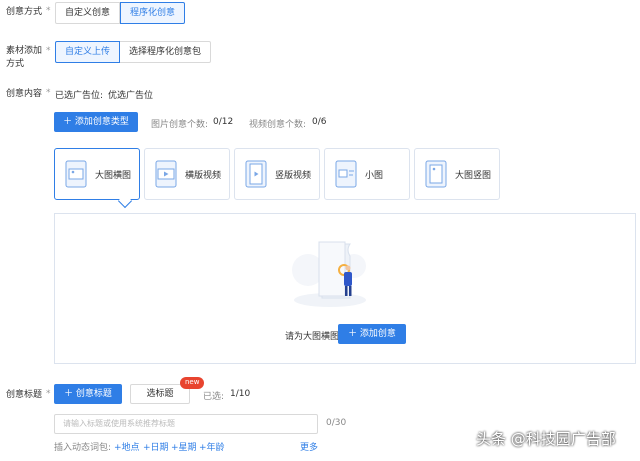  Describe the element at coordinates (76, 174) in the screenshot. I see `image-landscape-icon` at that location.